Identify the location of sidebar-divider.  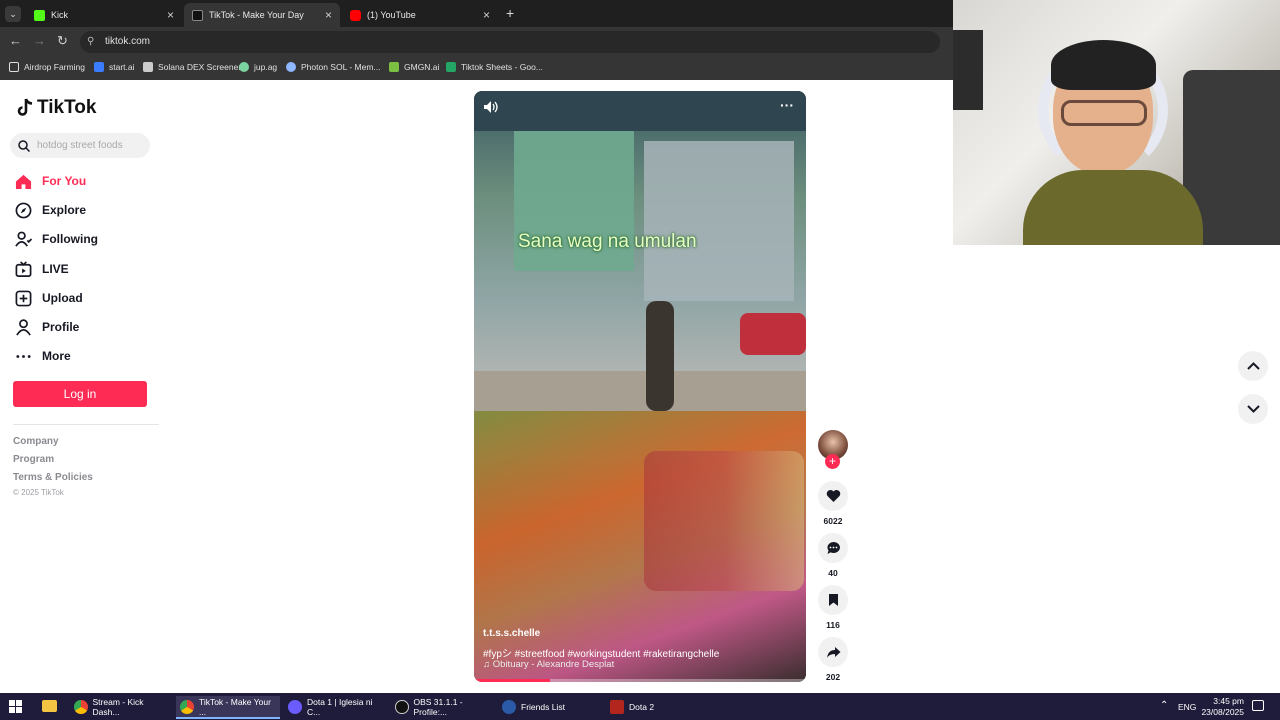
(86, 424).